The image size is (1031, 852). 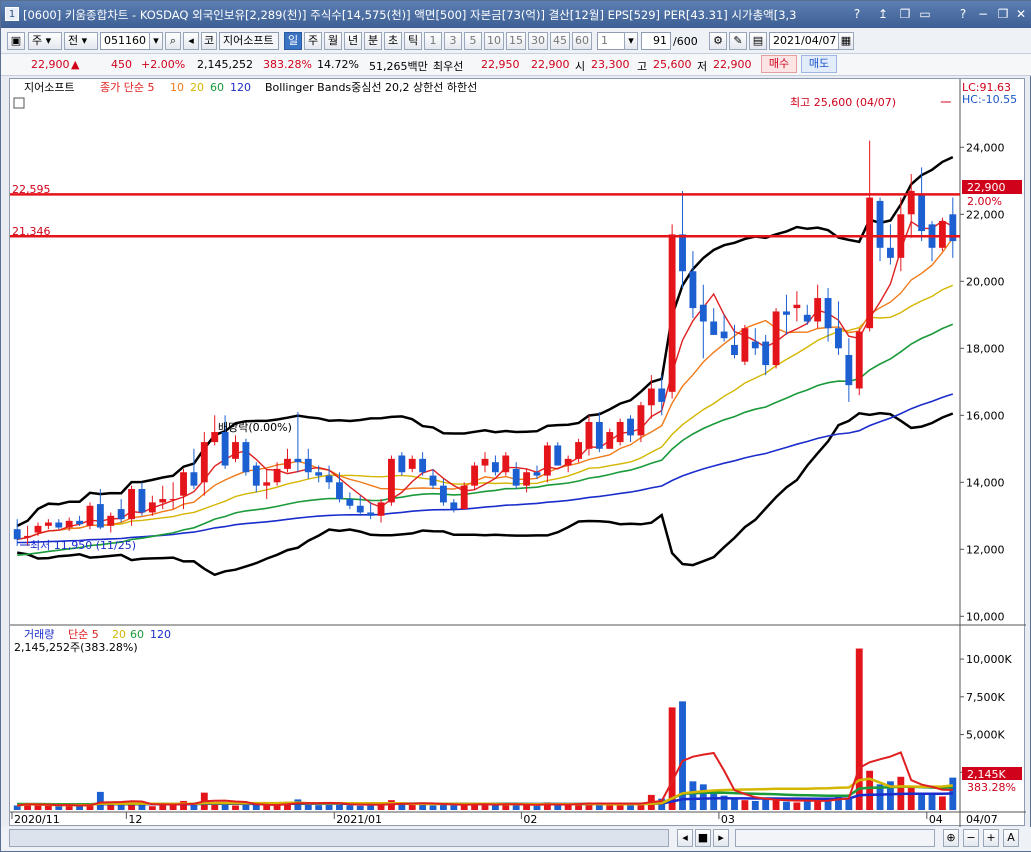 I want to click on grid-toggle-icon, so click(x=19, y=103).